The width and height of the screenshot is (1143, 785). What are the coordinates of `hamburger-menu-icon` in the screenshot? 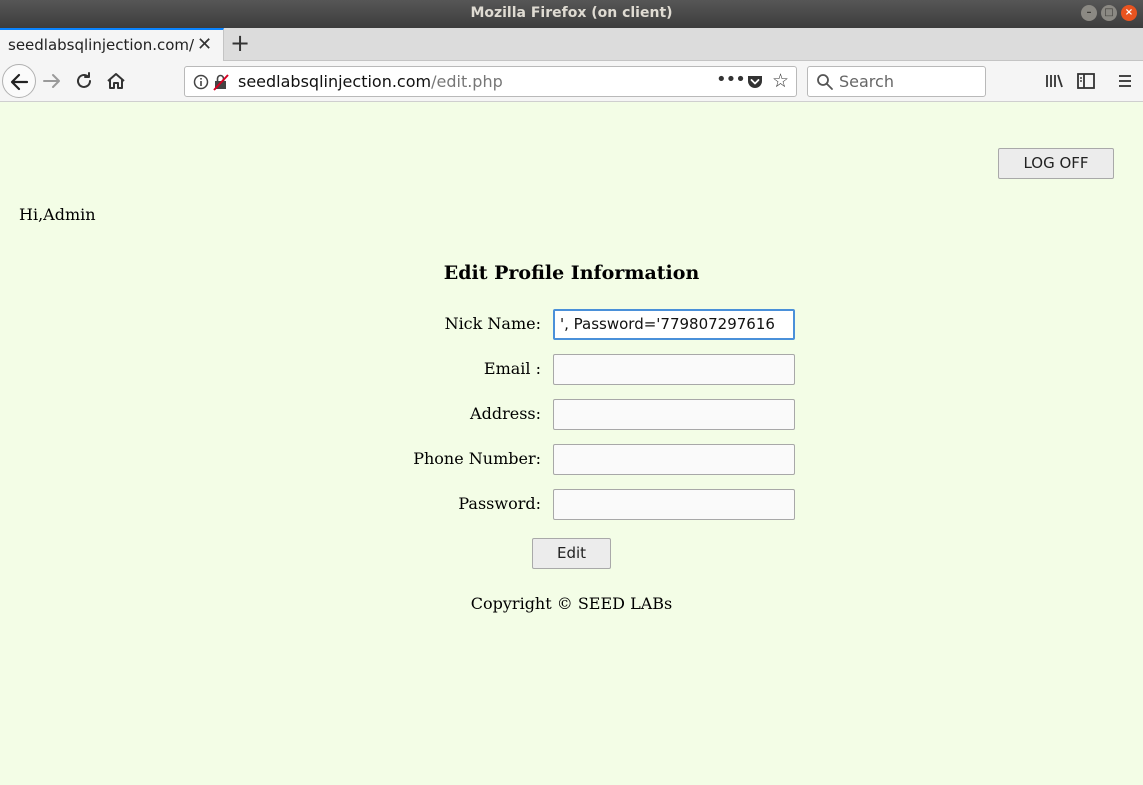 It's located at (1125, 81).